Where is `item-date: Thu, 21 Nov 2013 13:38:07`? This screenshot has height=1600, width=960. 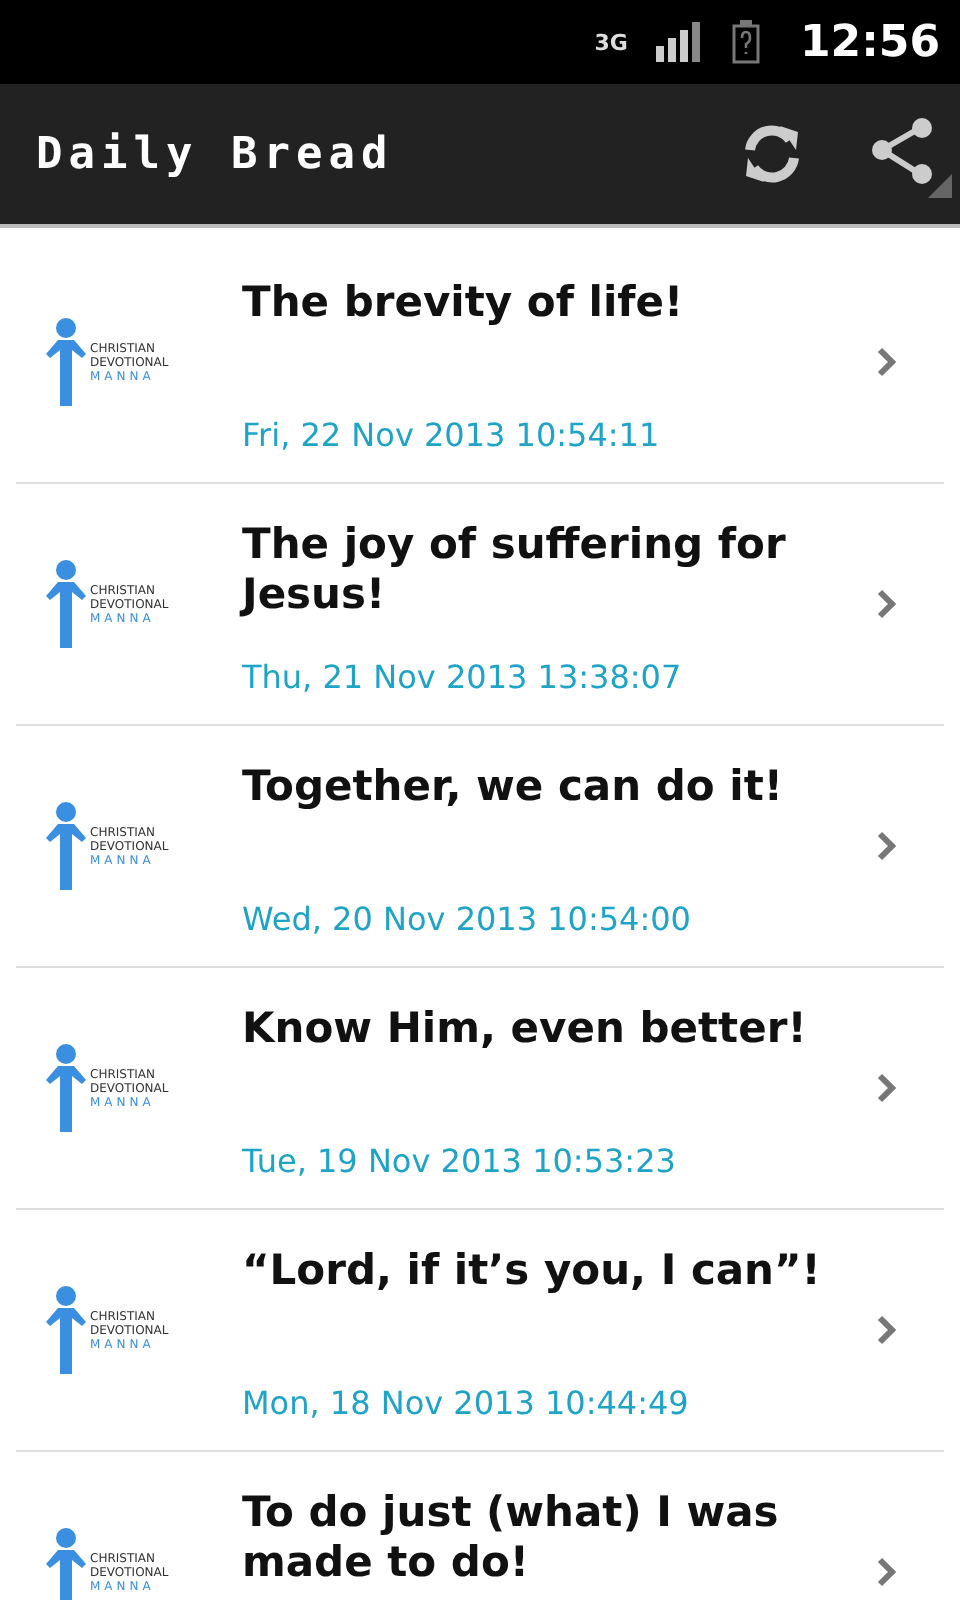
item-date: Thu, 21 Nov 2013 13:38:07 is located at coordinates (463, 677).